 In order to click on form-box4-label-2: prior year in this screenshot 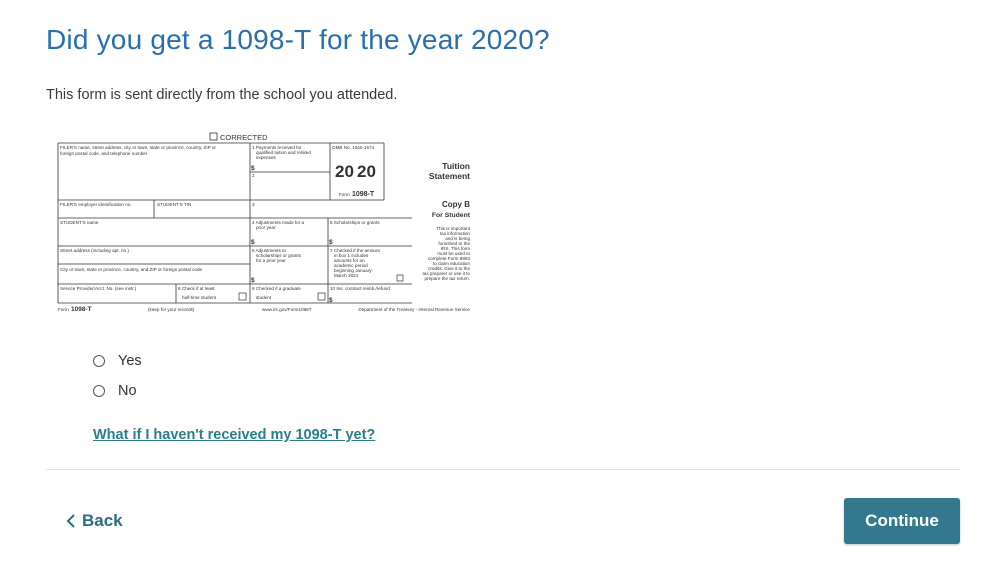, I will do `click(266, 227)`.